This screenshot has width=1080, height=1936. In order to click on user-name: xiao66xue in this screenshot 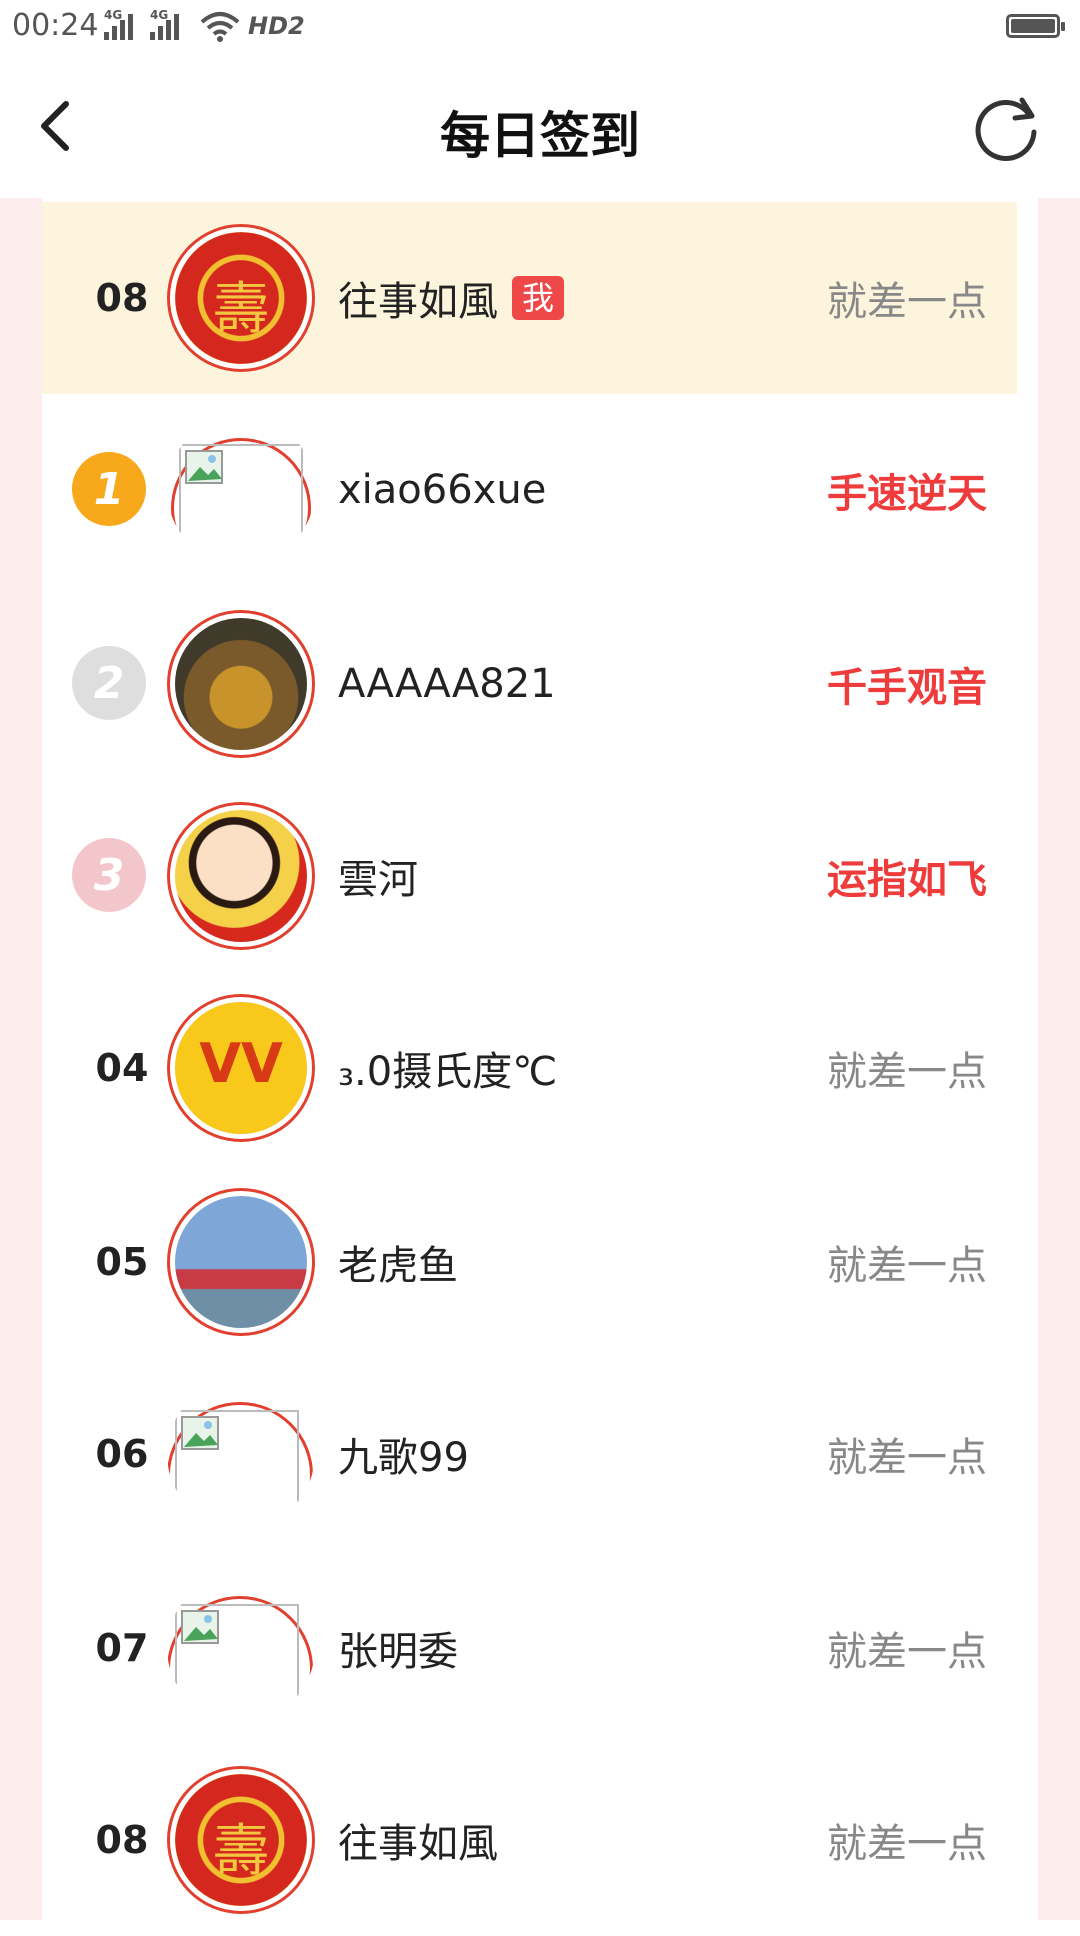, I will do `click(442, 490)`.